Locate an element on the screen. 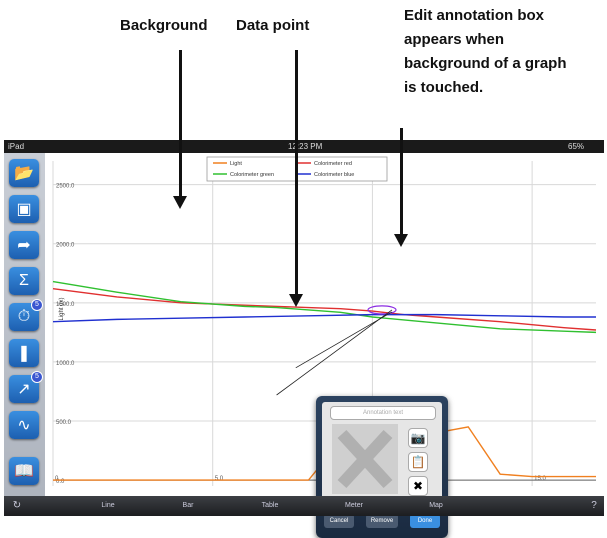 Image resolution: width=607 pixels, height=538 pixels. share-icon: ➦ is located at coordinates (24, 245).